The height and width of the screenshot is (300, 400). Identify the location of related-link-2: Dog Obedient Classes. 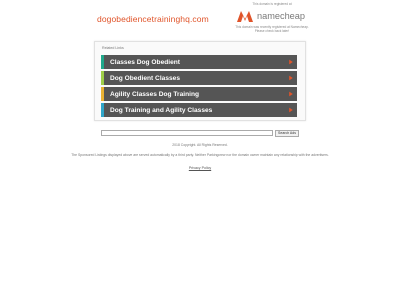
(199, 78).